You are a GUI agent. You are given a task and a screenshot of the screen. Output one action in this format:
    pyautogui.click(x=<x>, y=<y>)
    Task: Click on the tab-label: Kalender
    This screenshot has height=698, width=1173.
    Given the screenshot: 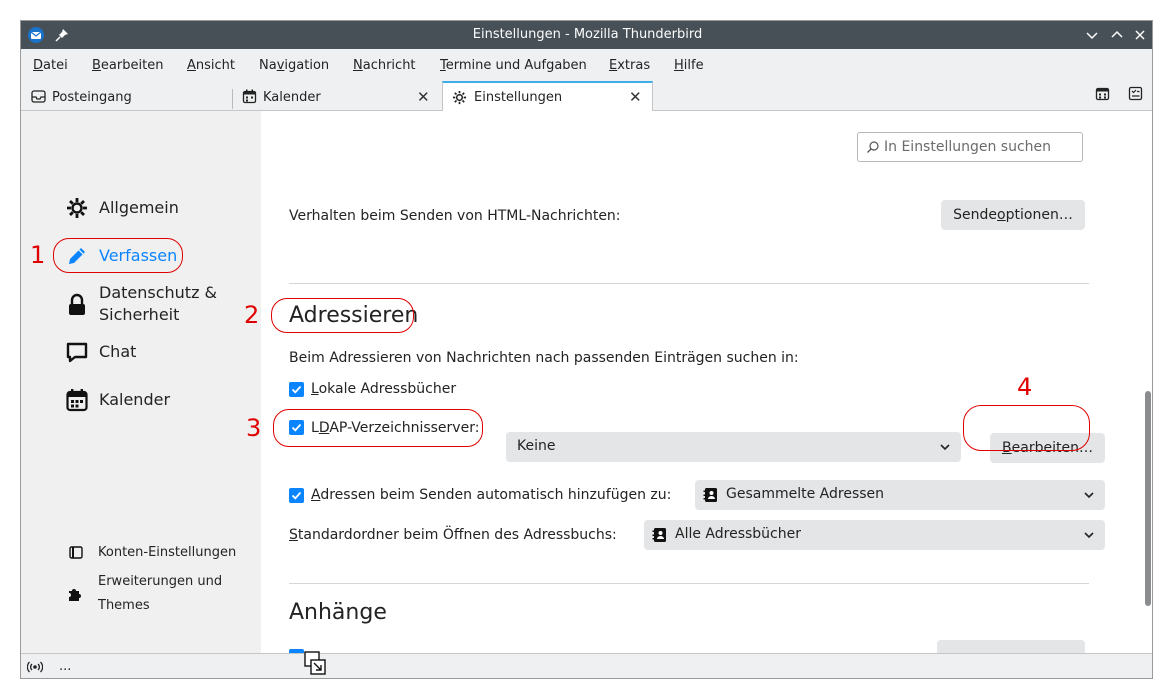 What is the action you would take?
    pyautogui.click(x=292, y=97)
    